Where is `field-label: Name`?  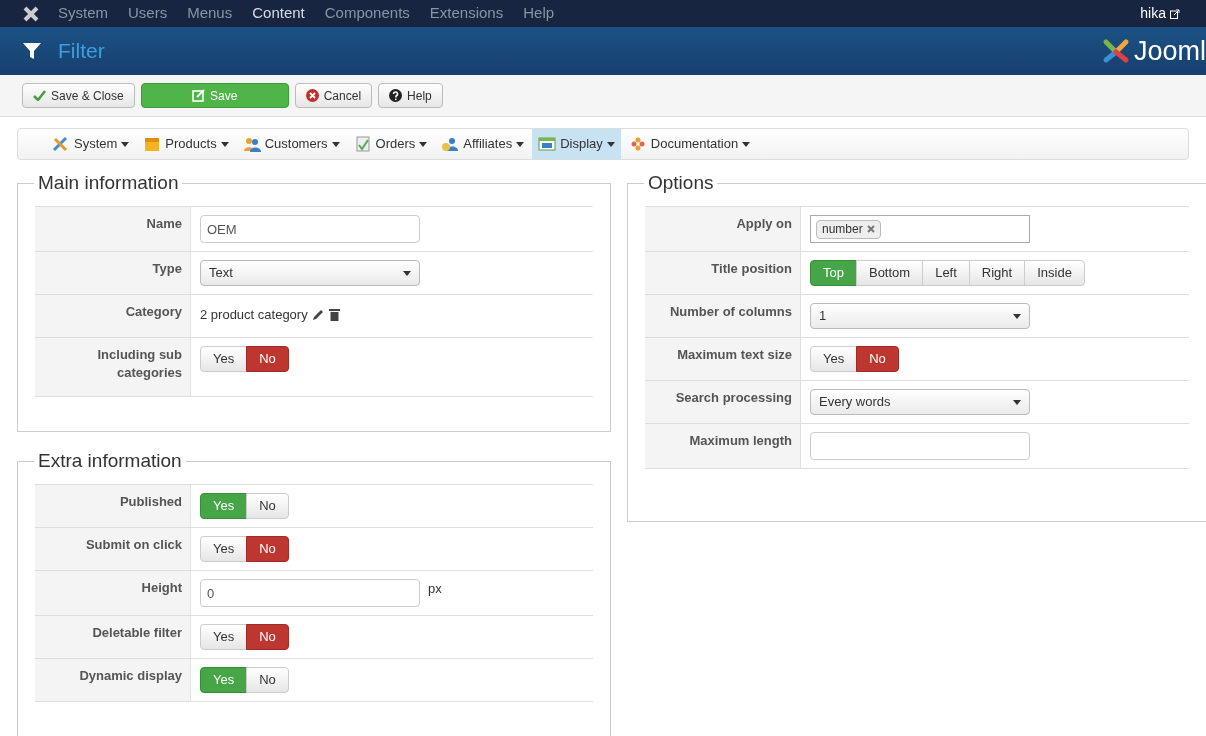
field-label: Name is located at coordinates (113, 229).